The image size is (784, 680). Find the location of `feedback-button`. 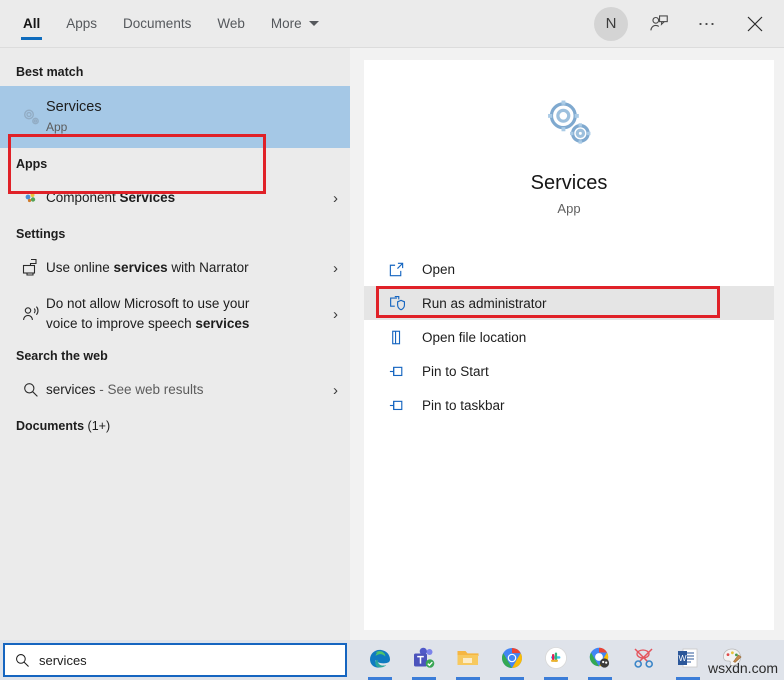

feedback-button is located at coordinates (659, 24).